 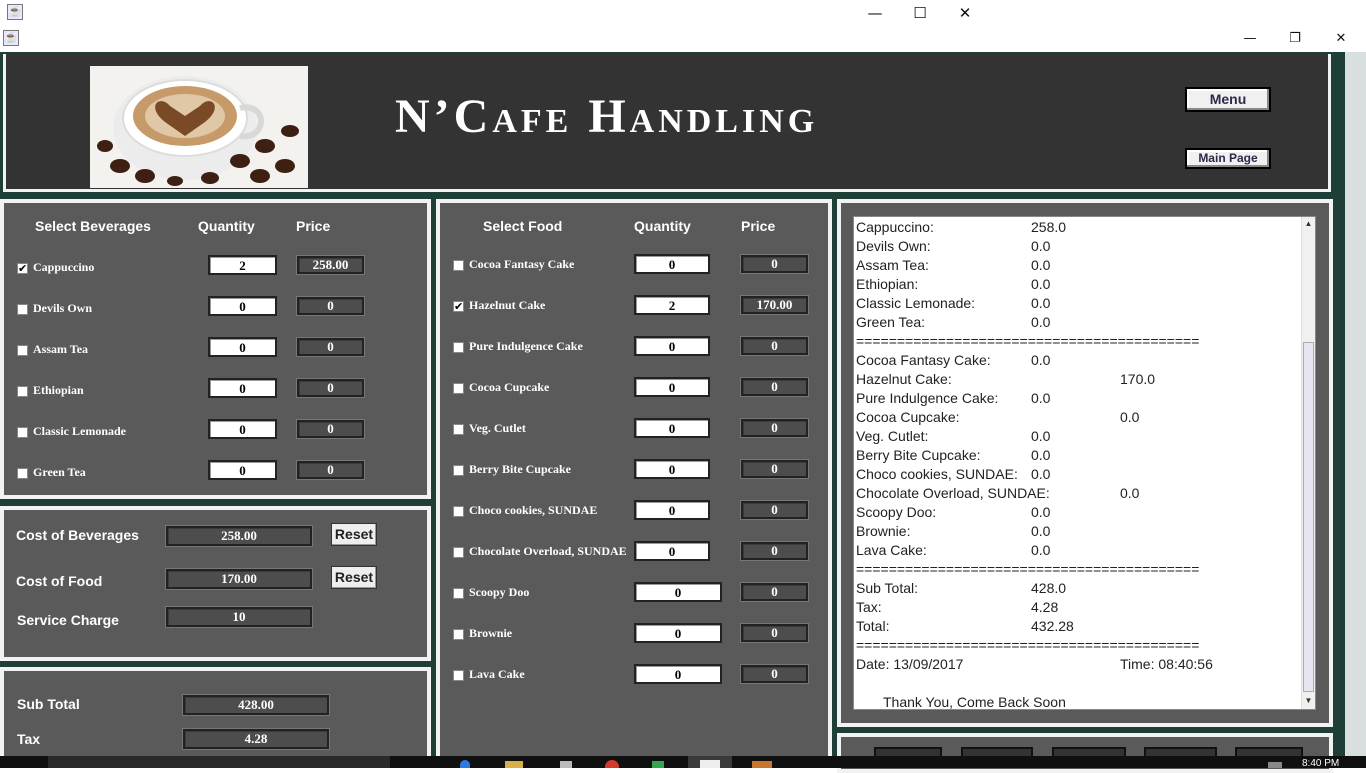 What do you see at coordinates (68, 620) in the screenshot?
I see `service-charge-label: Service Charge` at bounding box center [68, 620].